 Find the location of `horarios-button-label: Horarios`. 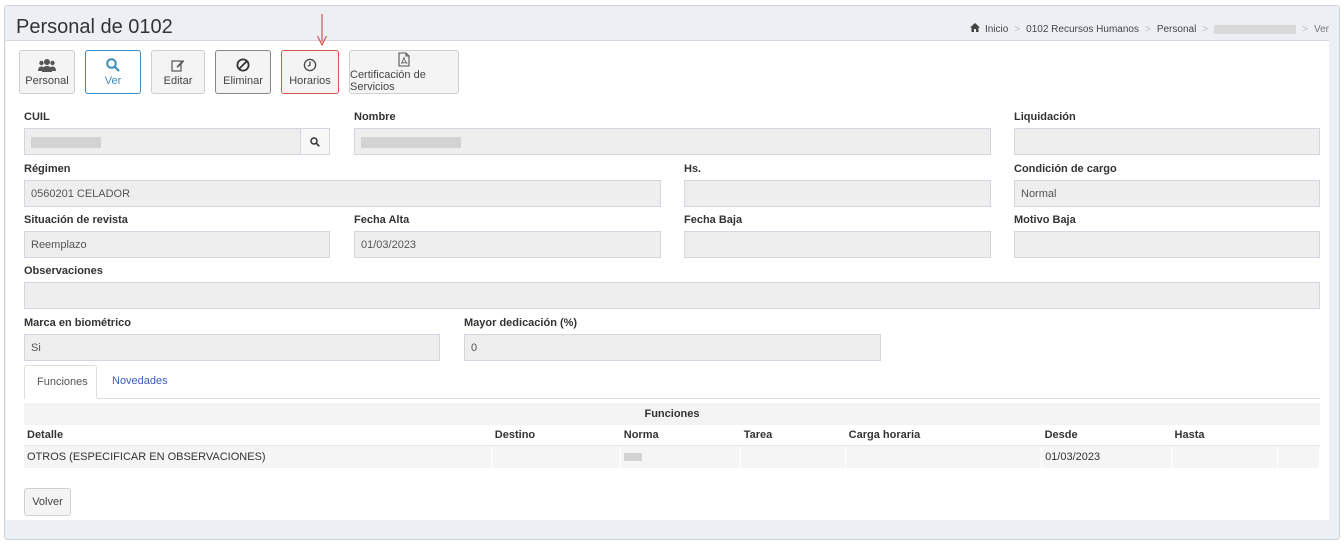

horarios-button-label: Horarios is located at coordinates (310, 81).